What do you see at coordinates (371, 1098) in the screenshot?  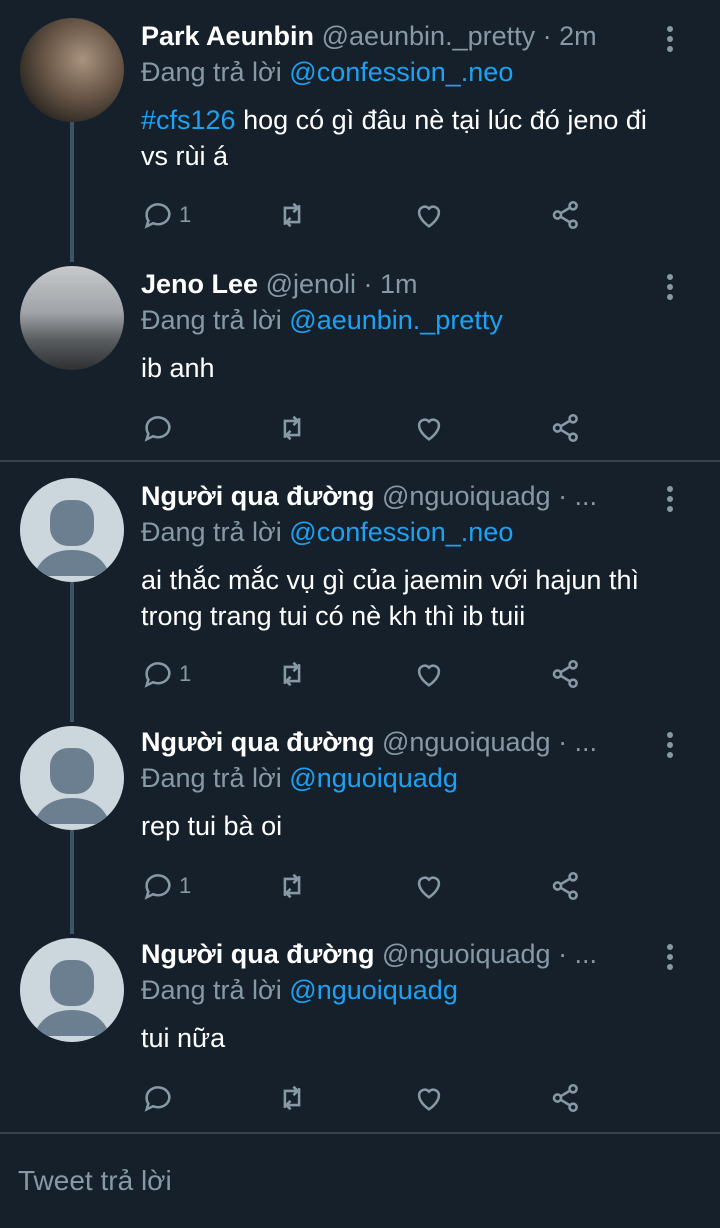 I see `tweet-actions` at bounding box center [371, 1098].